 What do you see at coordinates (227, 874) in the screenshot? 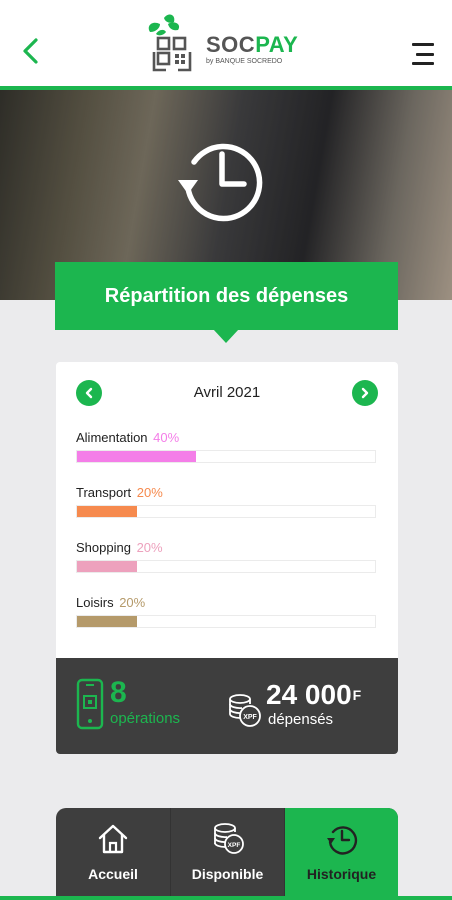
I see `tab-label: Disponible` at bounding box center [227, 874].